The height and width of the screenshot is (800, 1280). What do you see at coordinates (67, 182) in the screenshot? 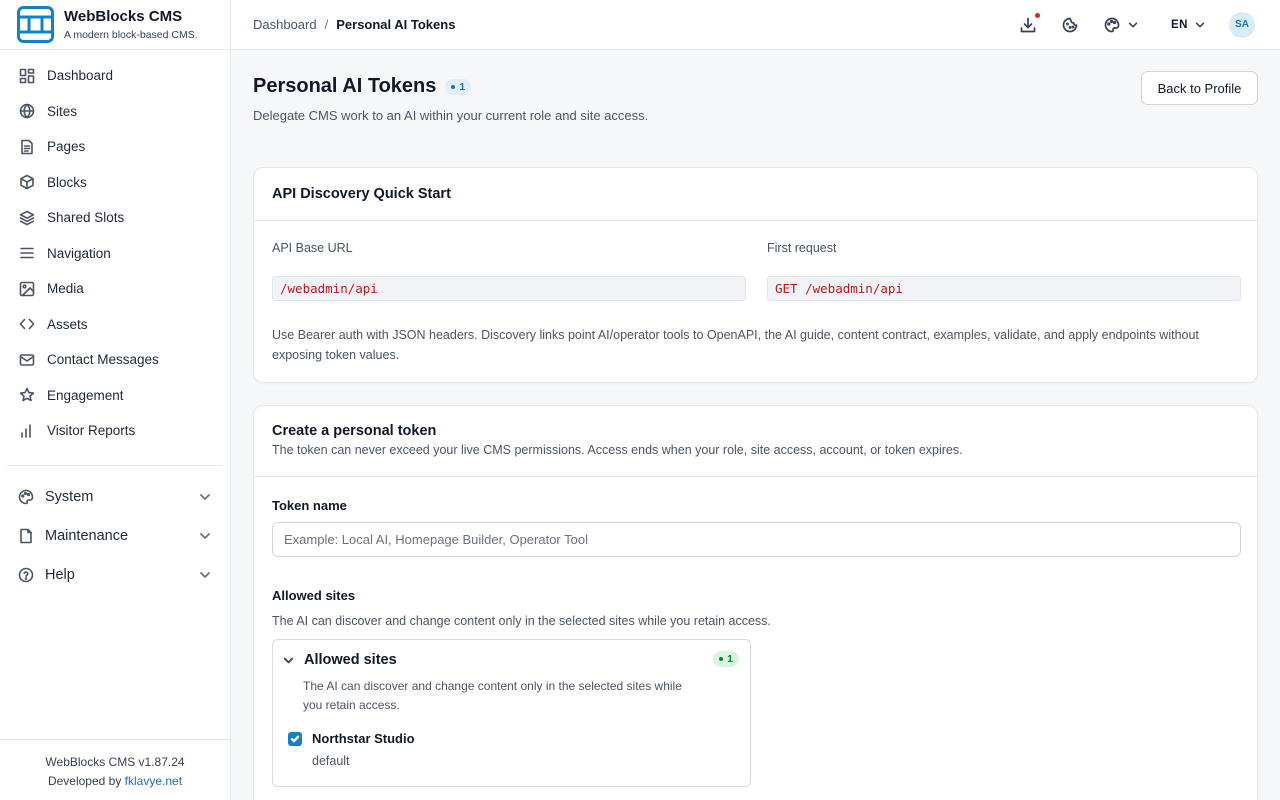
I see `sidebar-item-label: Blocks` at bounding box center [67, 182].